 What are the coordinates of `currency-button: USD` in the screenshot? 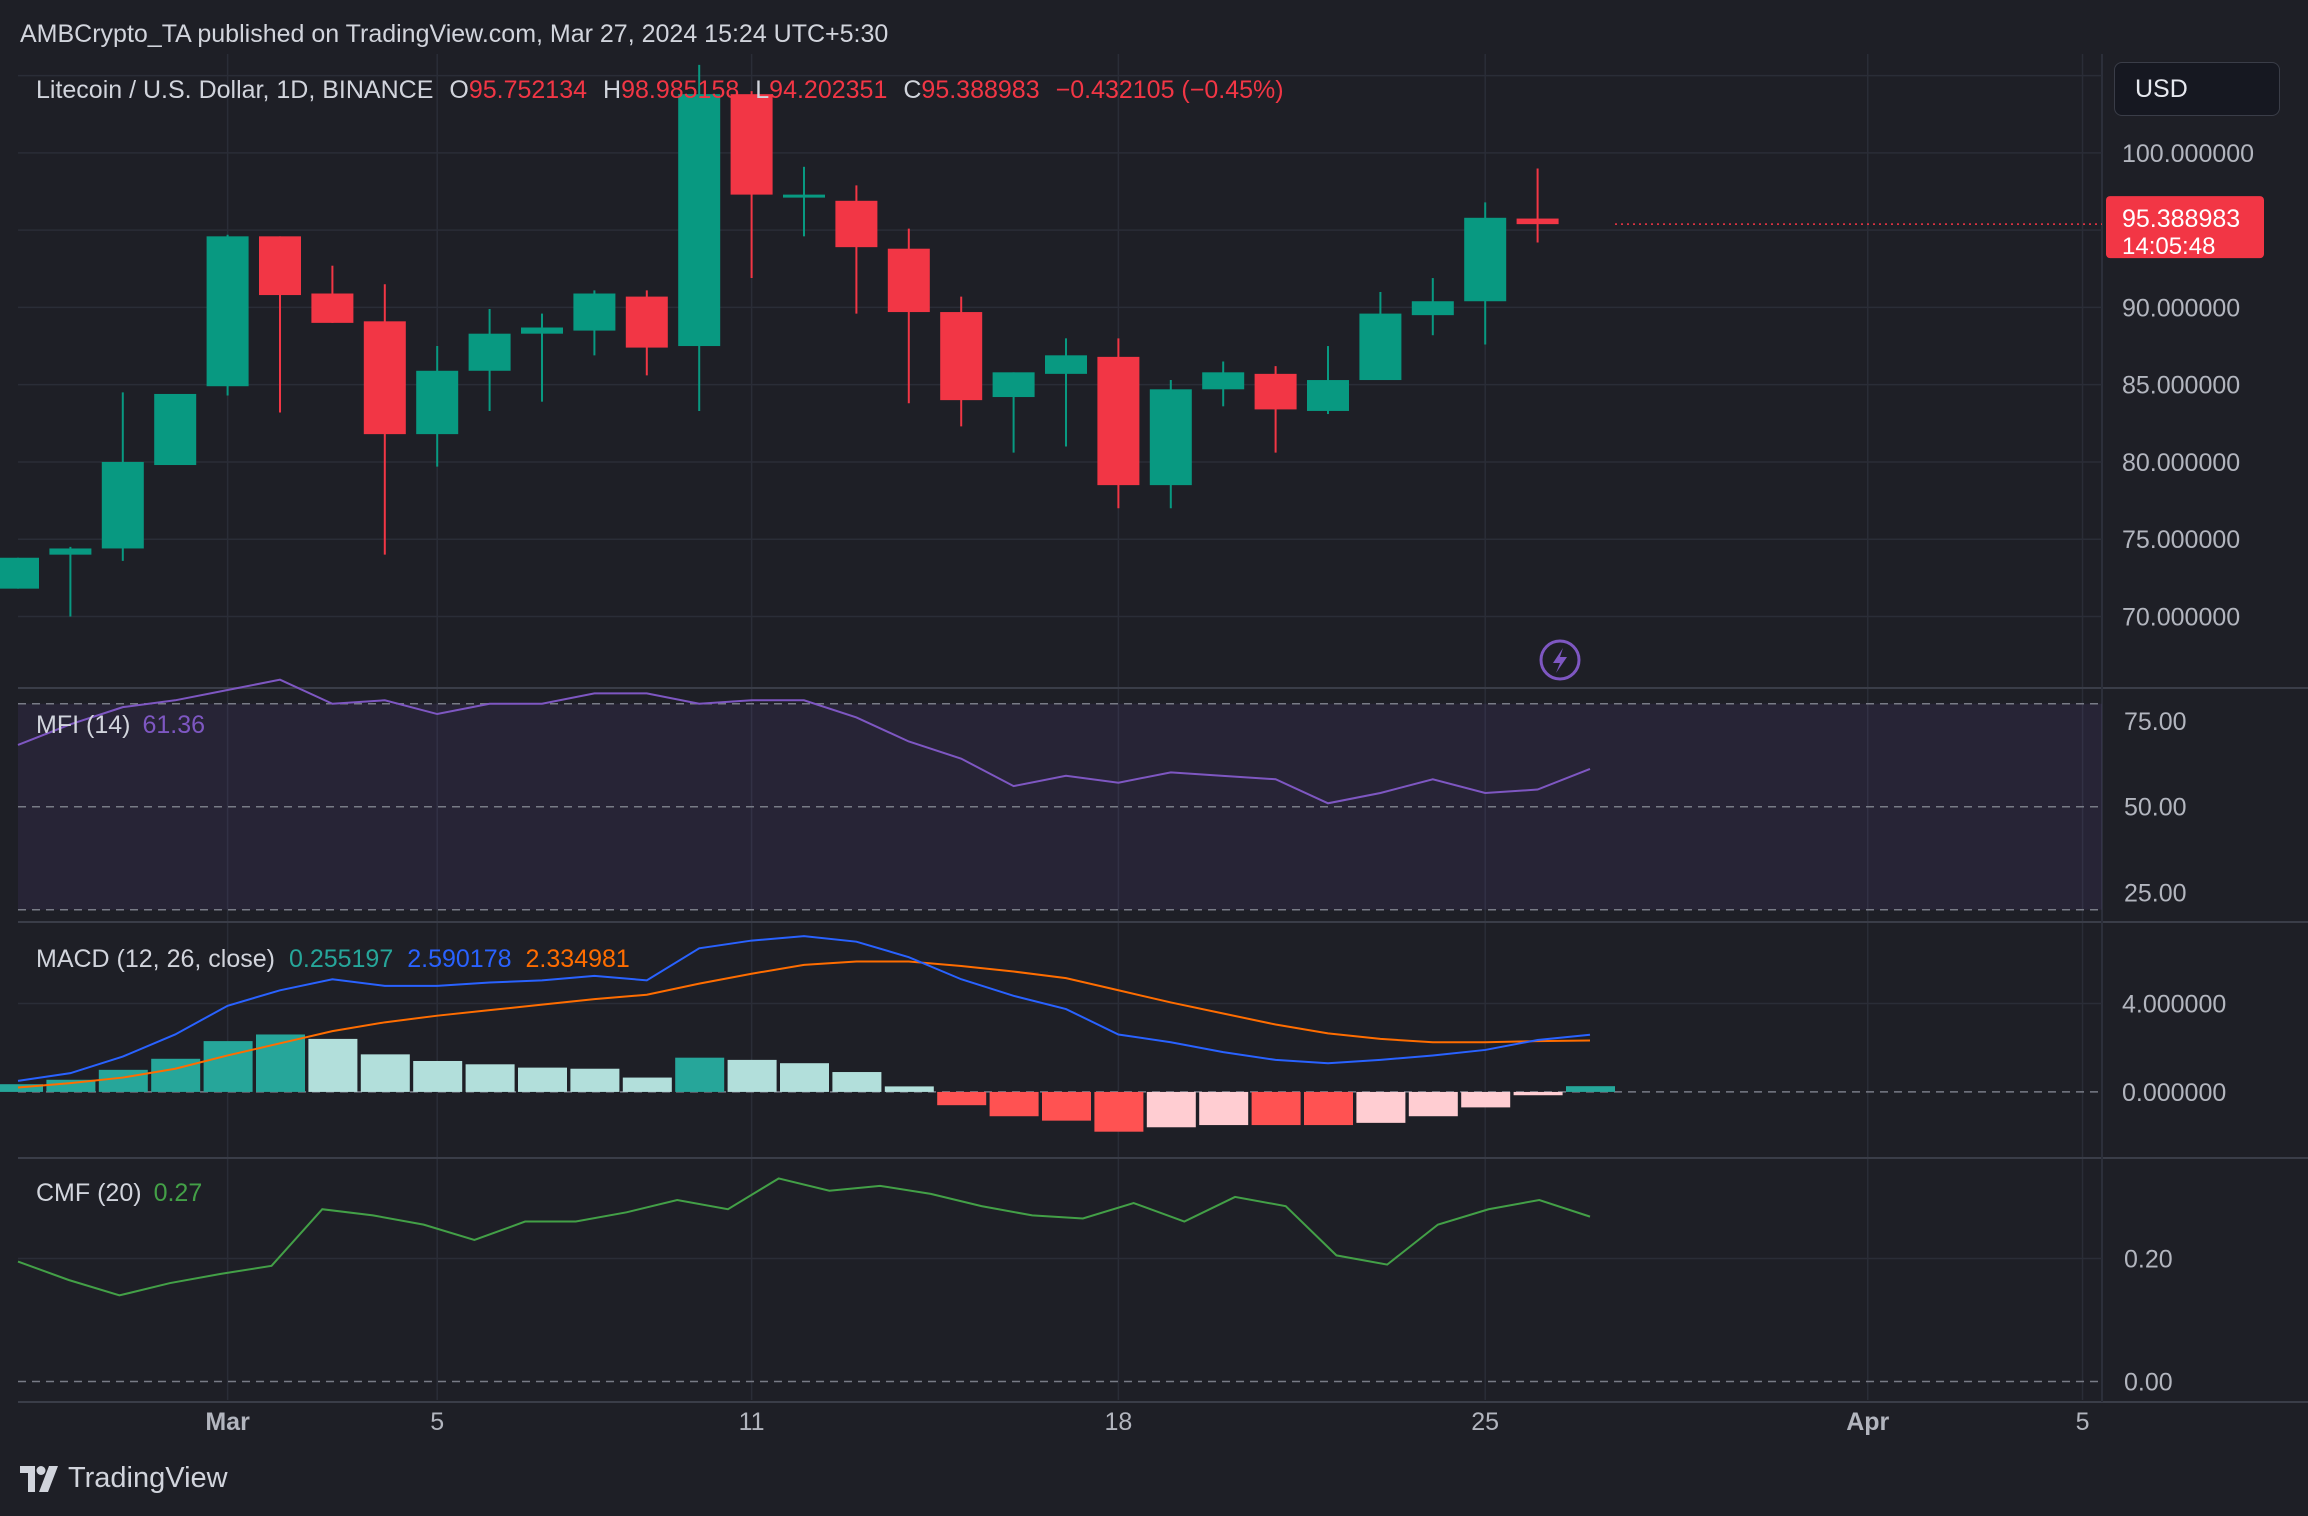 It's located at (2197, 89).